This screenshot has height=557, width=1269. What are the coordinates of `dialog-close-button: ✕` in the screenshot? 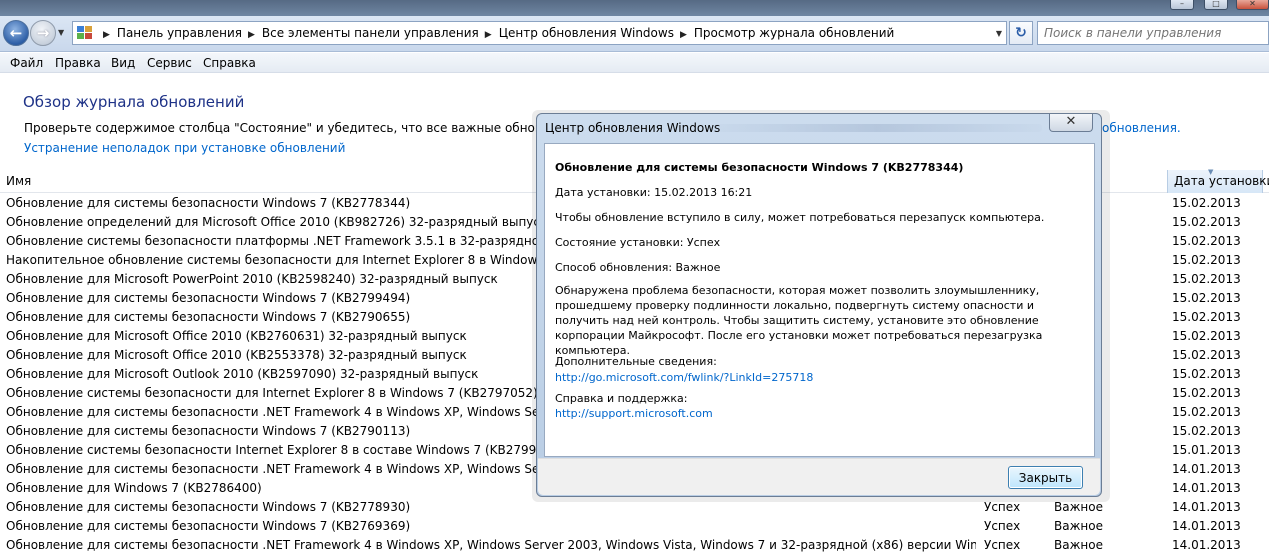 It's located at (1071, 123).